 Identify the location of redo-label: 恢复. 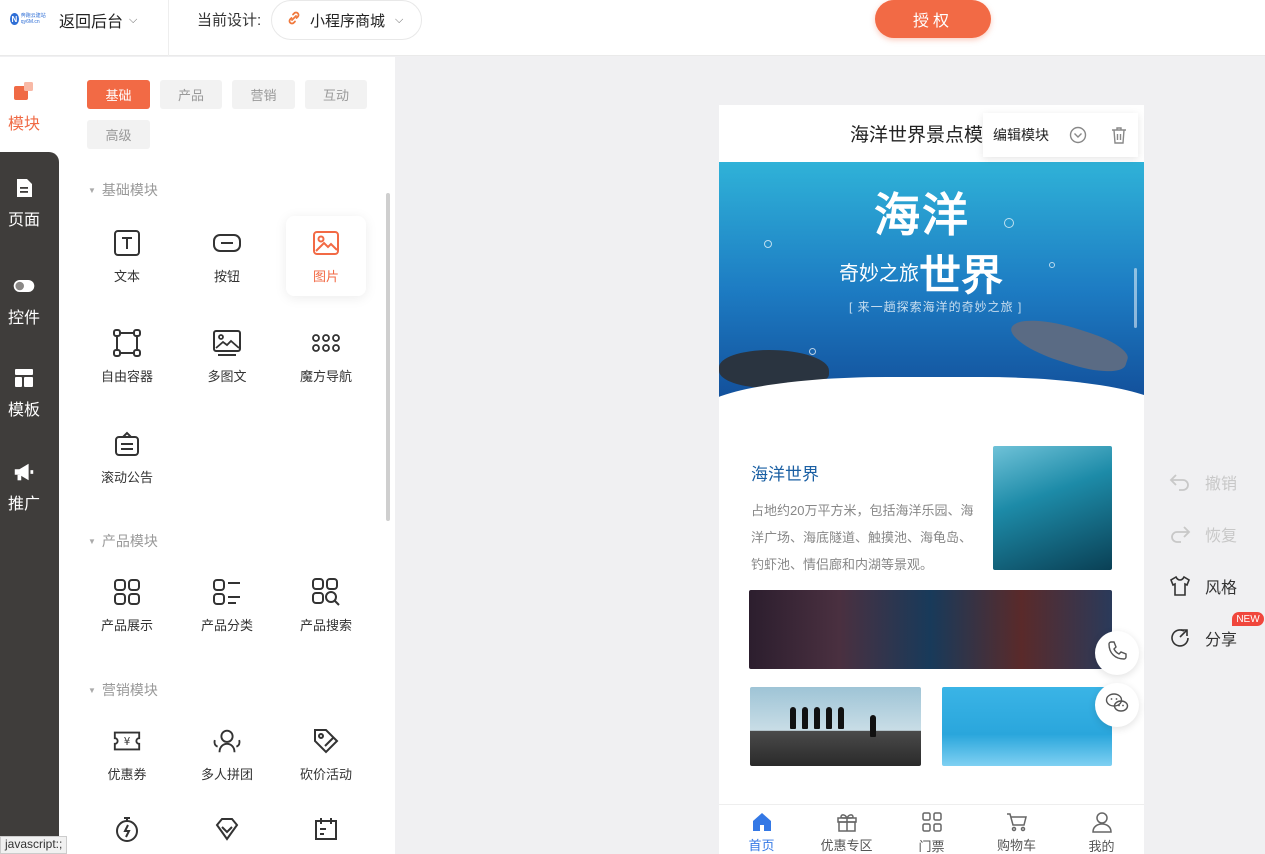
(1221, 536).